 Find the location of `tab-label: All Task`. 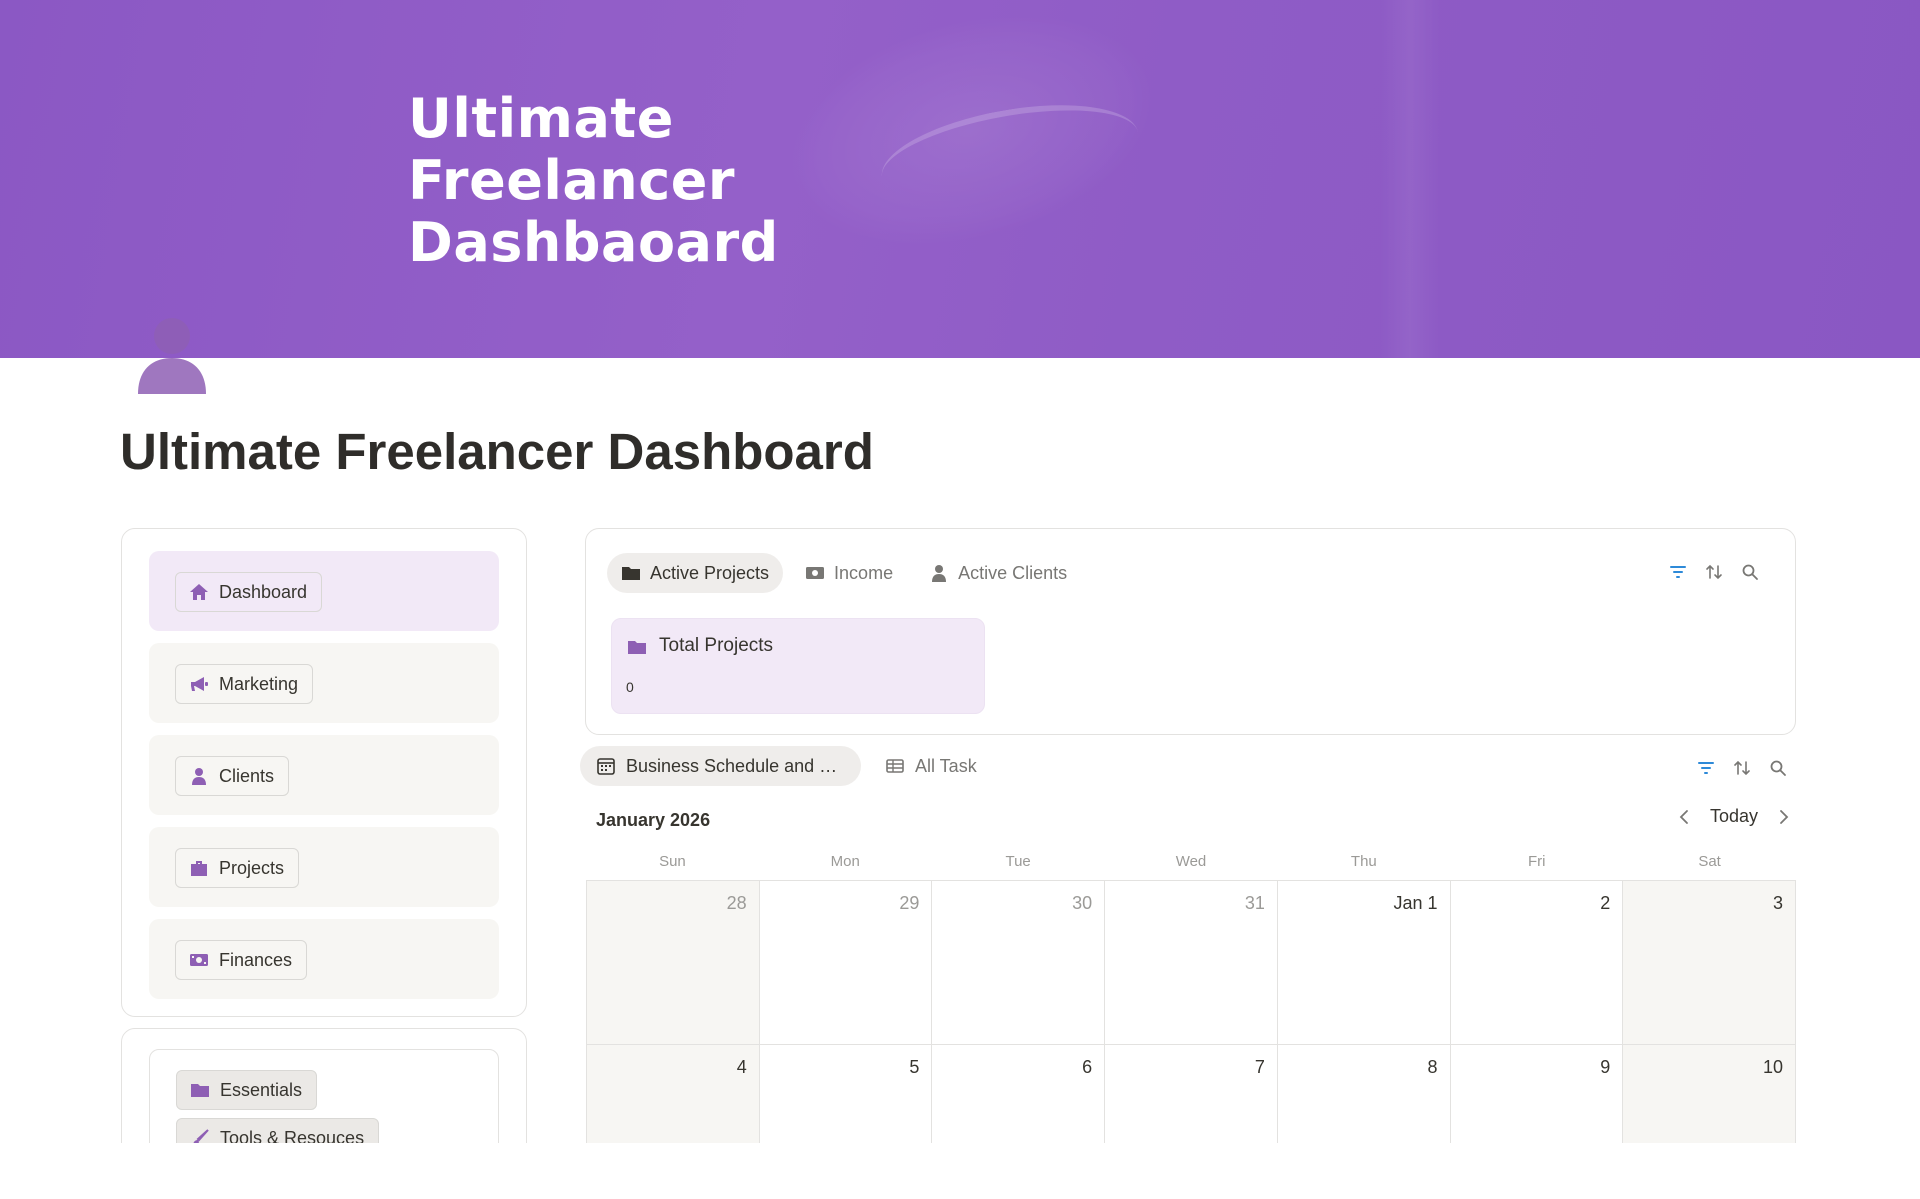

tab-label: All Task is located at coordinates (946, 765).